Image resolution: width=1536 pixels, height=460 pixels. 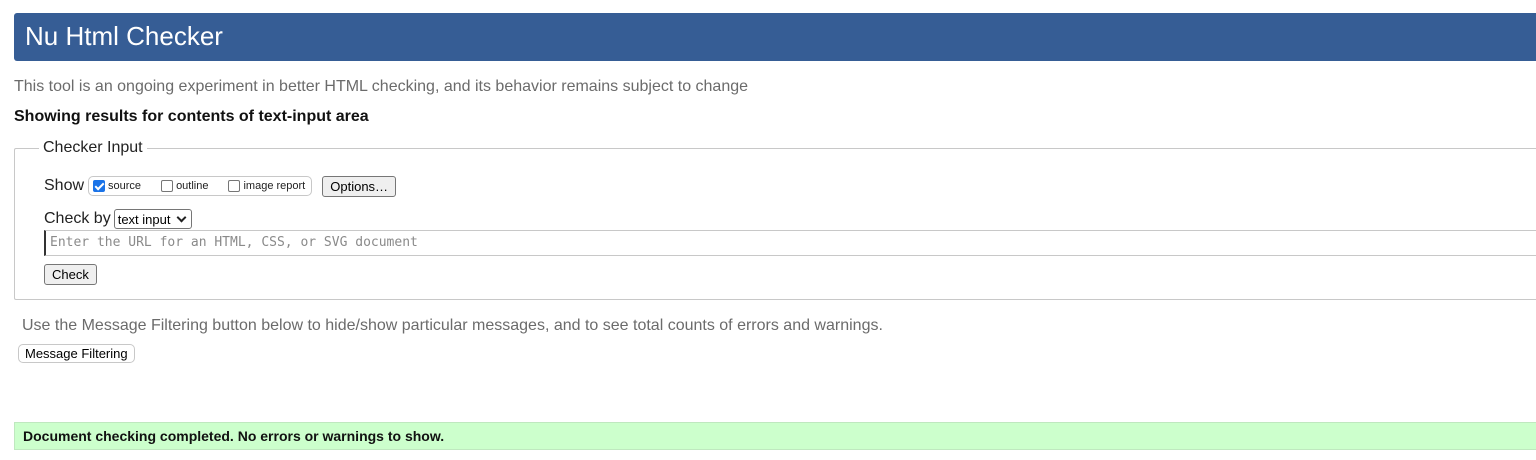 I want to click on check-button: Check, so click(x=70, y=274).